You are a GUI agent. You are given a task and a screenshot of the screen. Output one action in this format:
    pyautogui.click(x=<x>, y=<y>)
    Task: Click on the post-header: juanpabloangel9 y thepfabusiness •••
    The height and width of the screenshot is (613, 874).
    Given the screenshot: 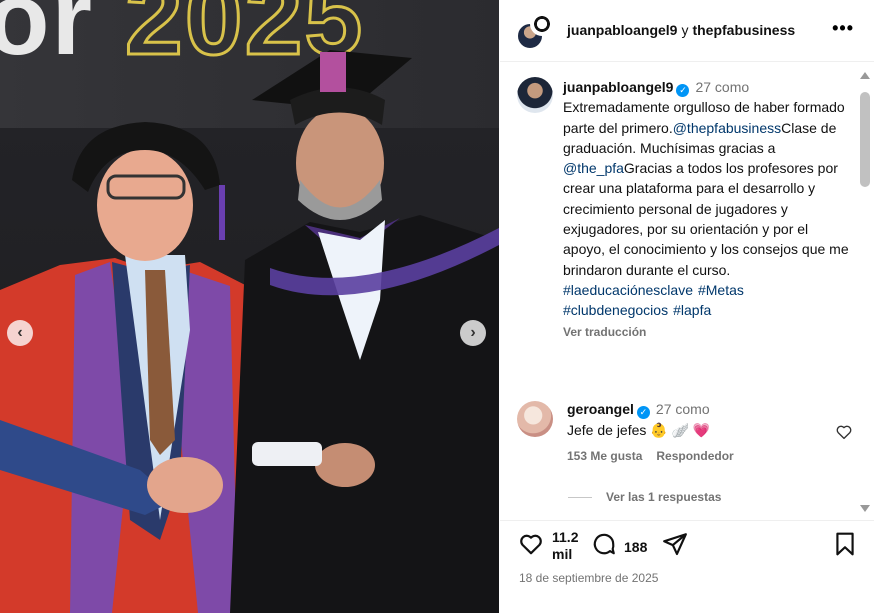 What is the action you would take?
    pyautogui.click(x=687, y=31)
    